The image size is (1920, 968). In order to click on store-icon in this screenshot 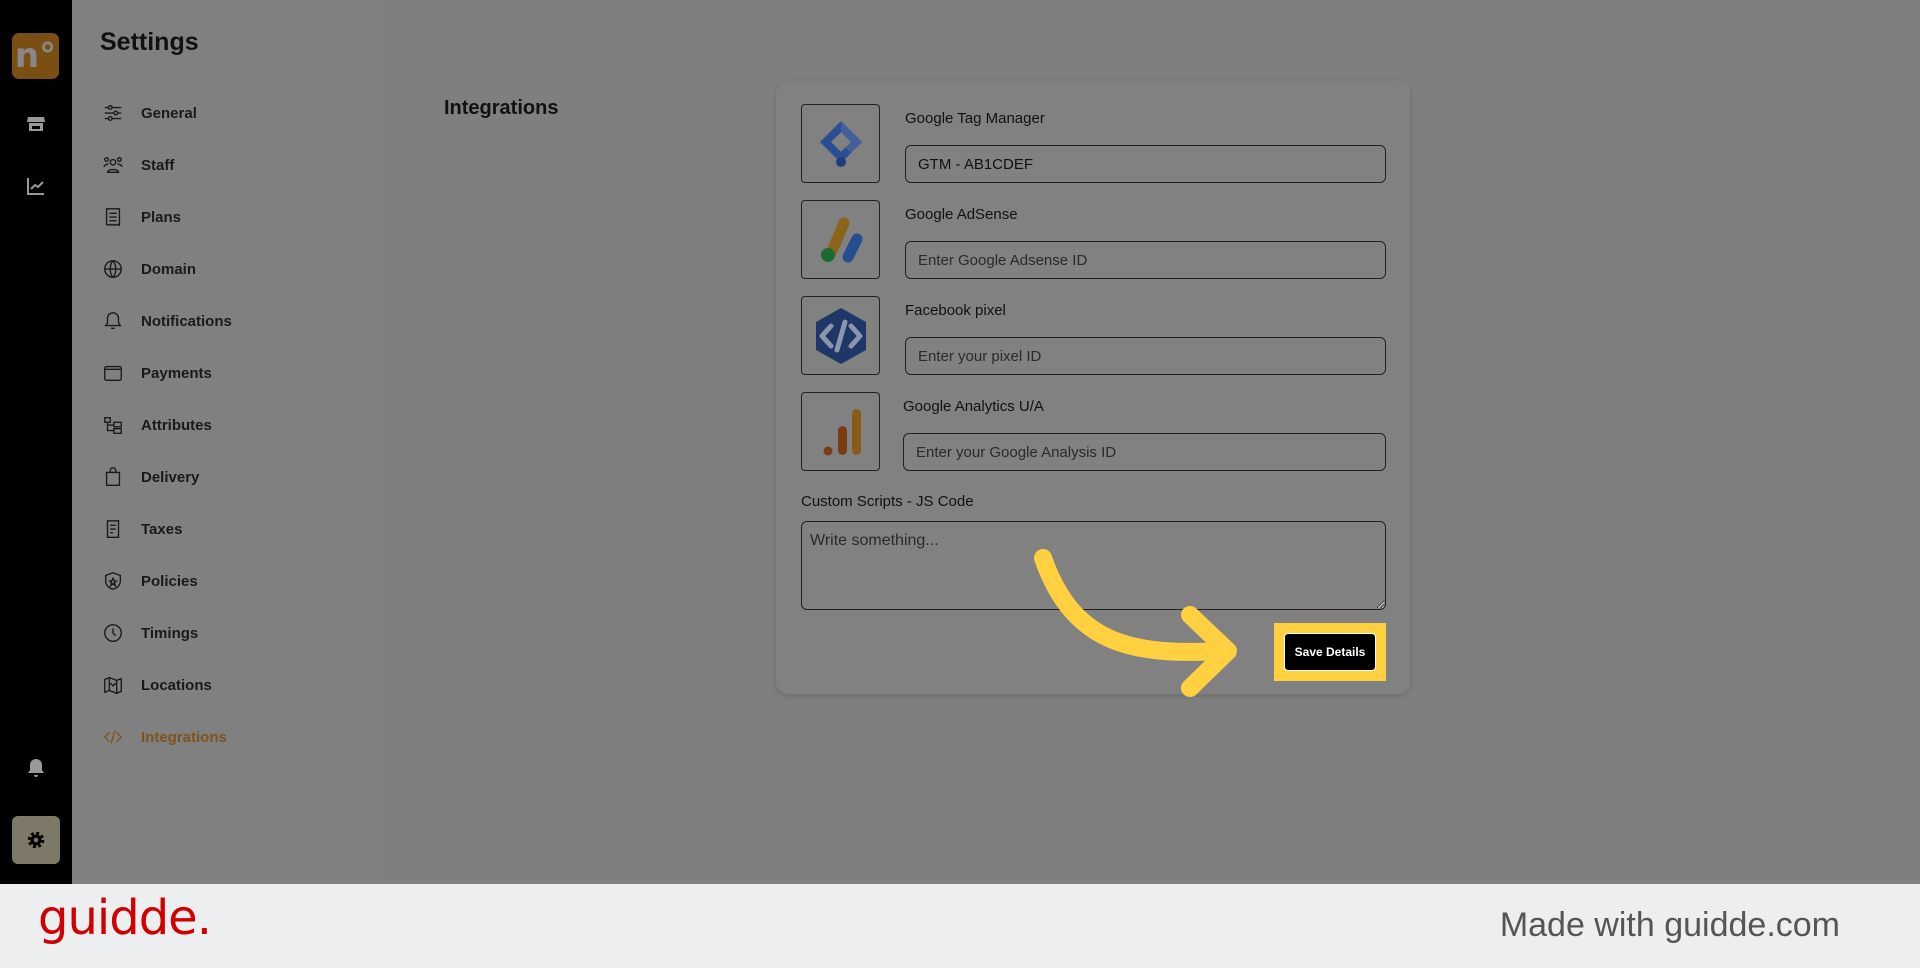, I will do `click(36, 124)`.